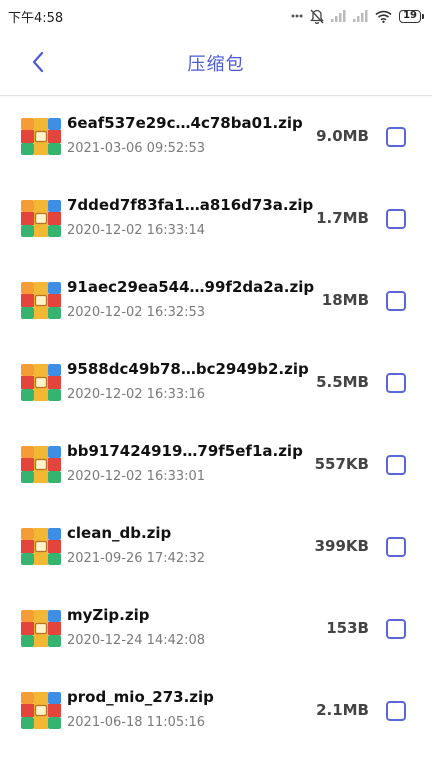  Describe the element at coordinates (188, 369) in the screenshot. I see `file-name: 9588dc49b78…bc2949b2.zip` at that location.